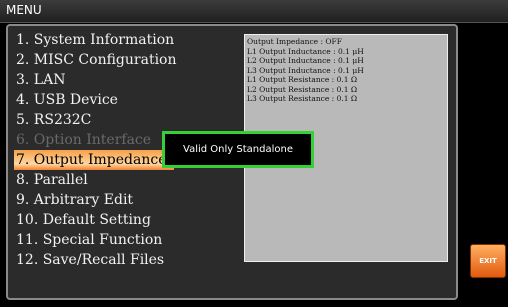  What do you see at coordinates (305, 60) in the screenshot?
I see `info-line-l2-inductance: L2 Output Inductance : 0.1 μH` at bounding box center [305, 60].